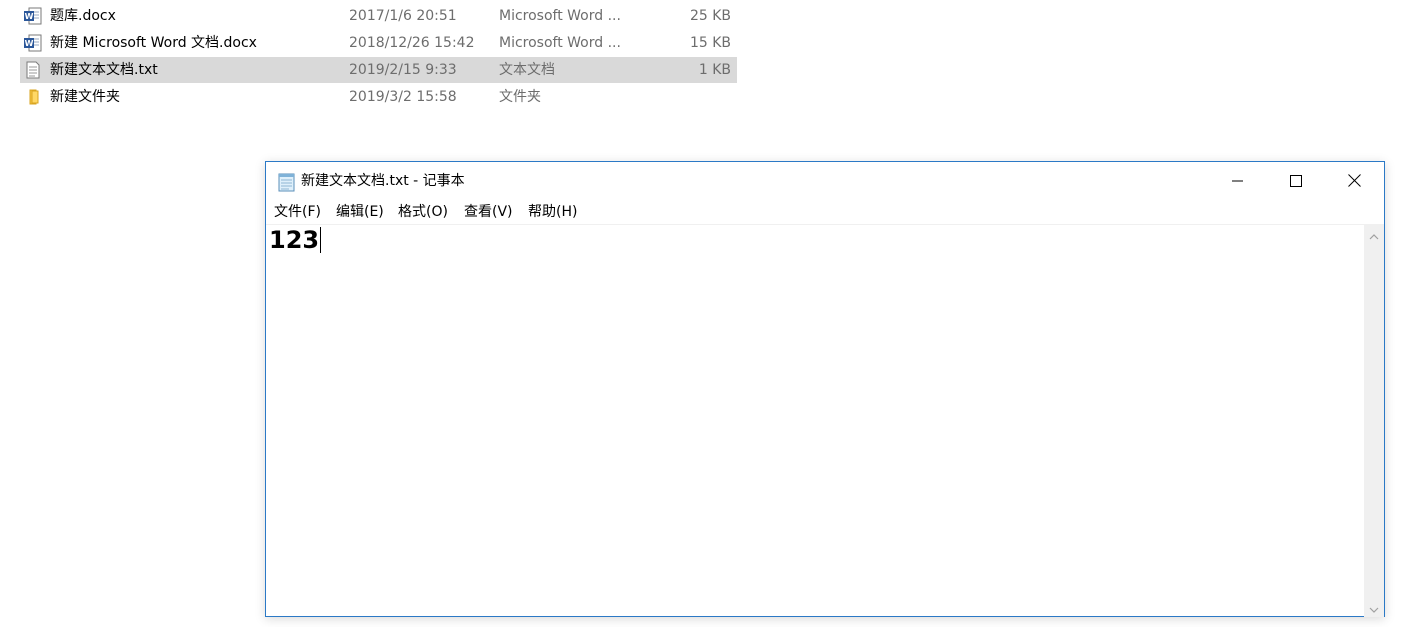 The width and height of the screenshot is (1411, 627). I want to click on maximize-icon, so click(1296, 181).